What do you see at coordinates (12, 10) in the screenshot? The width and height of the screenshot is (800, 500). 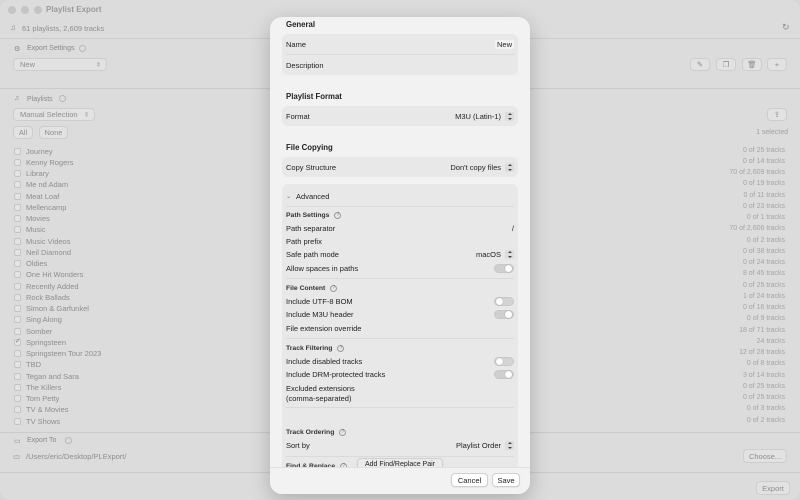 I see `close-window-button` at bounding box center [12, 10].